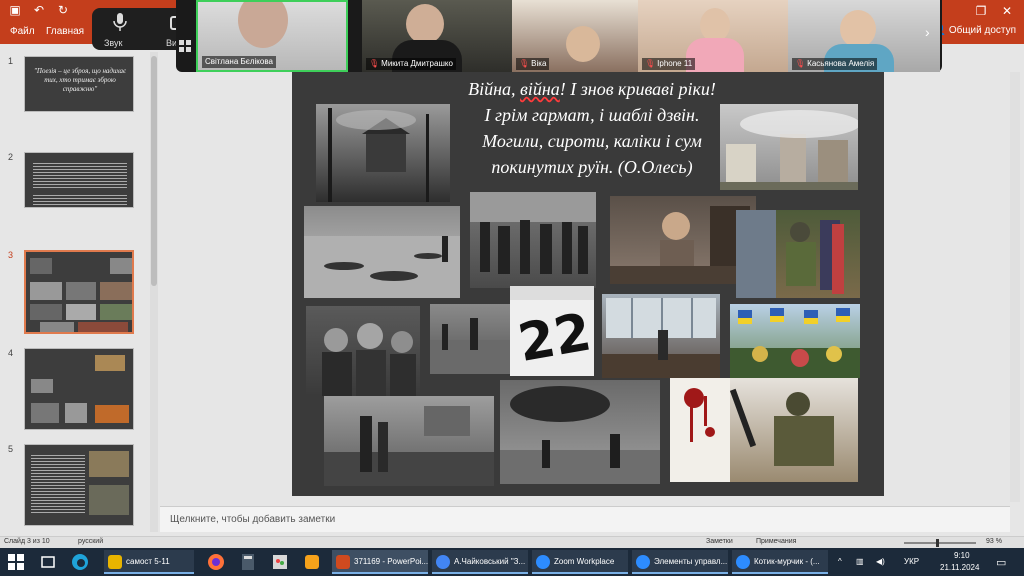  What do you see at coordinates (443, 562) in the screenshot?
I see `chrome-icon` at bounding box center [443, 562].